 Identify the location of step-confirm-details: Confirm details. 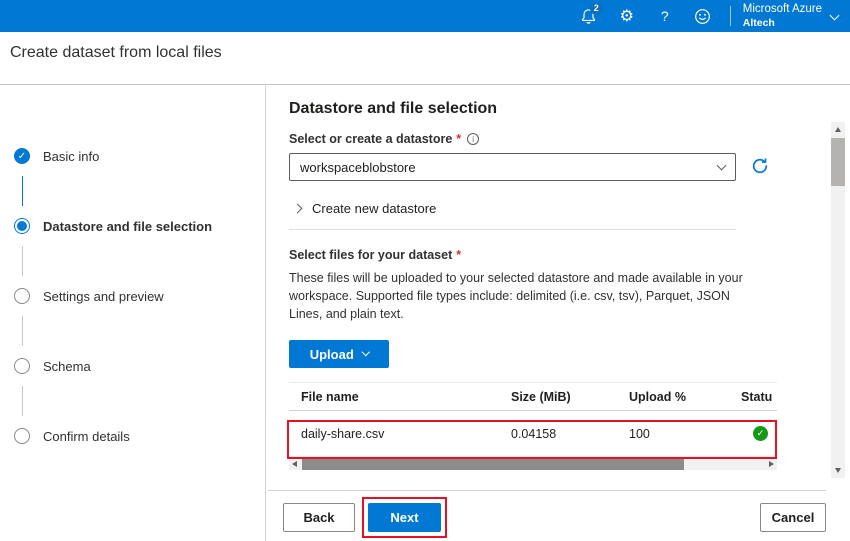
(136, 436).